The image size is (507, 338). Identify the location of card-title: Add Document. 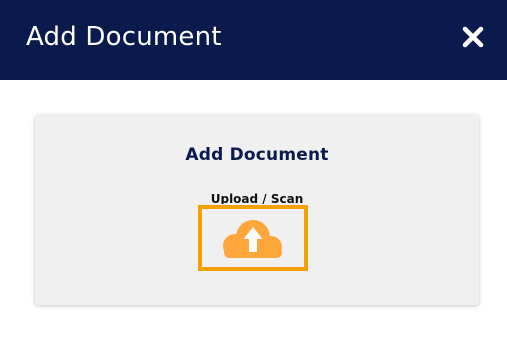
(257, 155).